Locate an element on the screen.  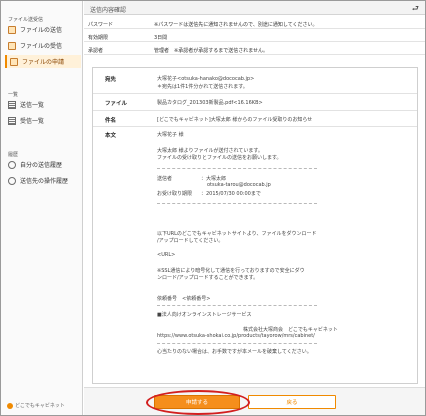
sidebar-item-apply: ファイルの申請 is located at coordinates (43, 61).